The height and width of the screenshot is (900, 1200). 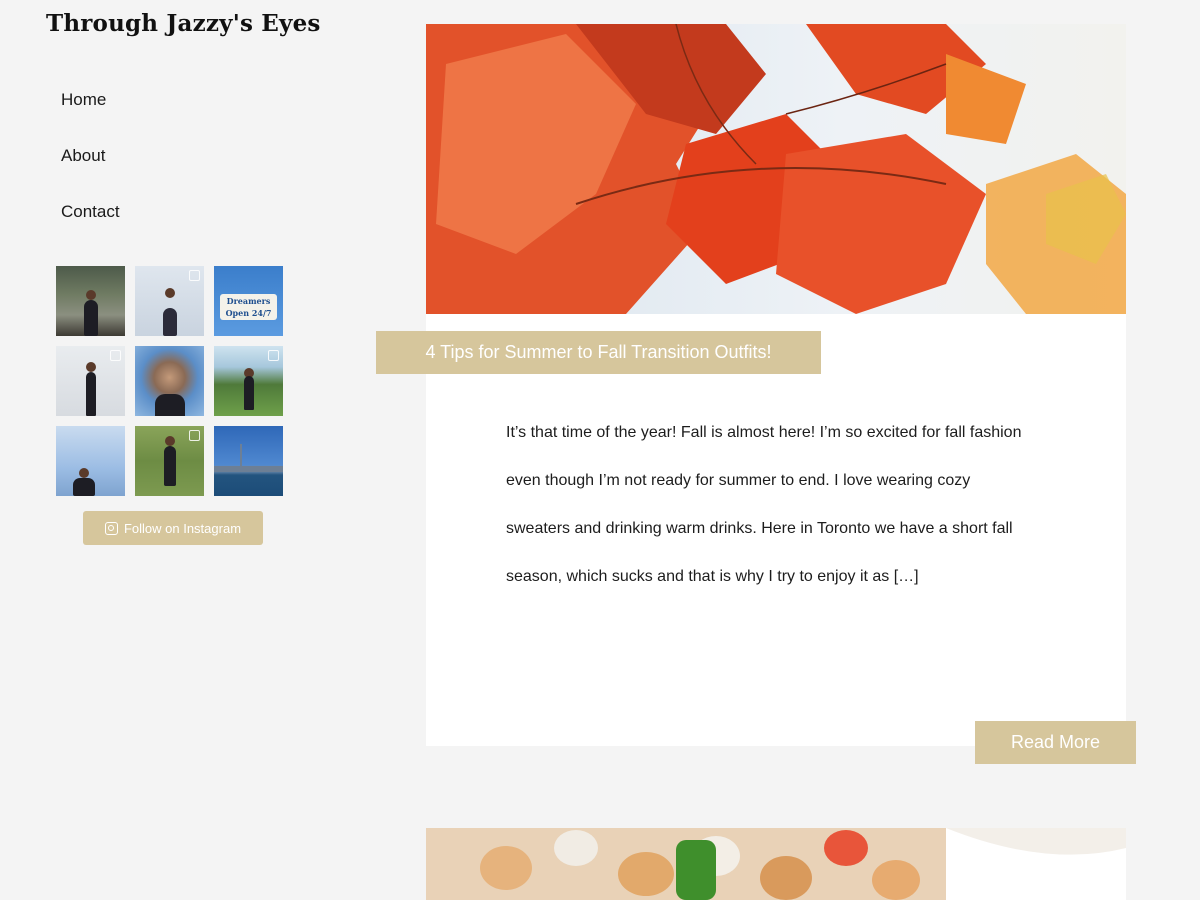 What do you see at coordinates (248, 313) in the screenshot?
I see `sign-text-line2: Open 24/7` at bounding box center [248, 313].